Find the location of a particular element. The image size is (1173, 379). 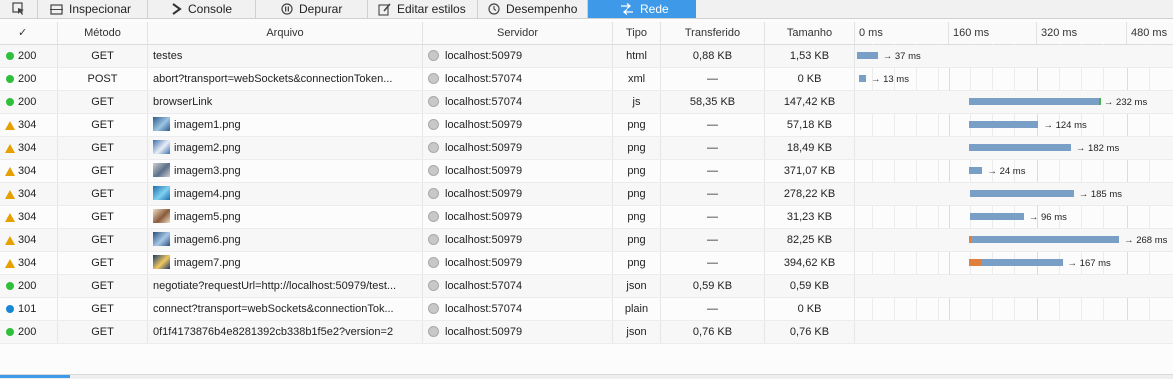

file-cell: browserLink is located at coordinates (285, 102).